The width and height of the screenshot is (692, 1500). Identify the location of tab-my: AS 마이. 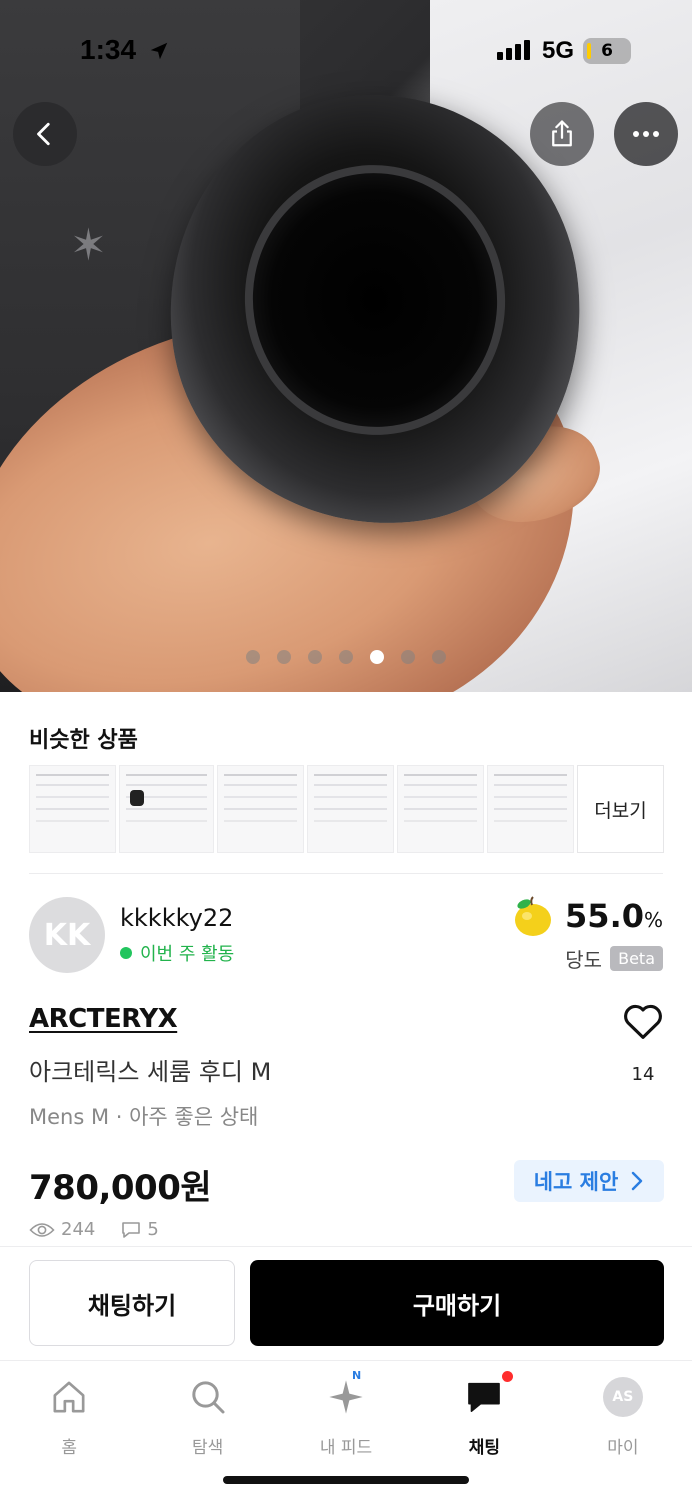
(623, 1417).